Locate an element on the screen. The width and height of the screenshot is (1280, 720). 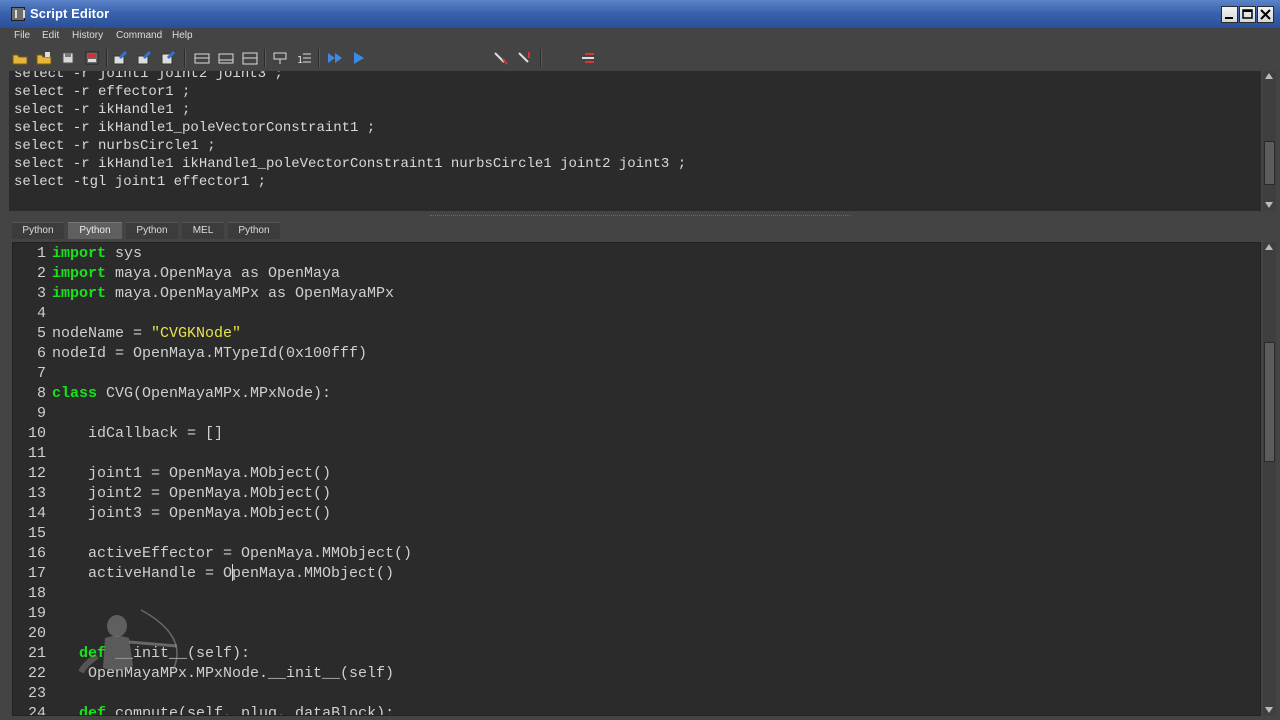
code-line: joint2 = OpenMaya.MObject() is located at coordinates (191, 494).